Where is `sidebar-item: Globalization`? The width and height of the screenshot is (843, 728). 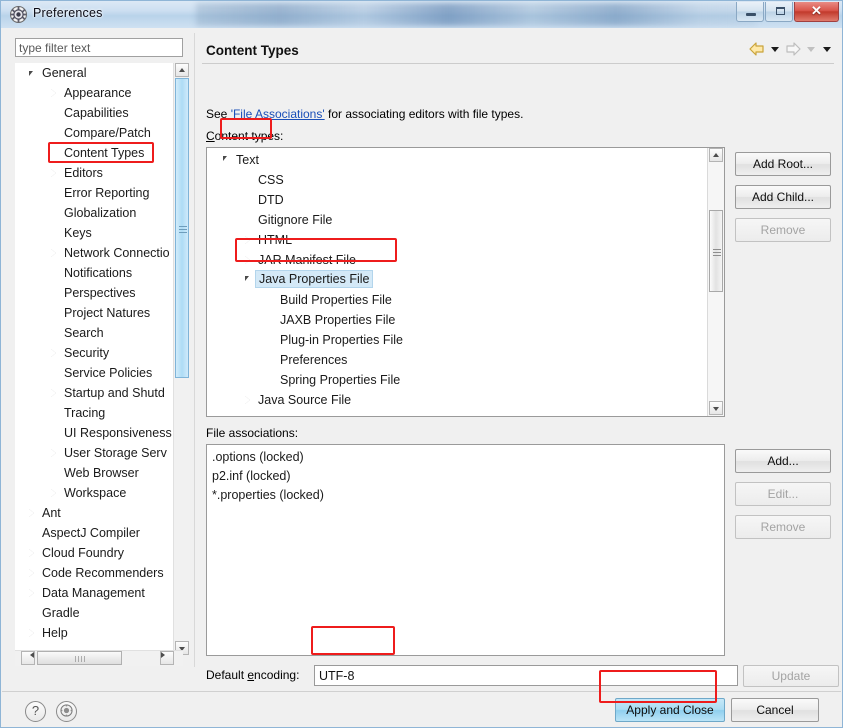 sidebar-item: Globalization is located at coordinates (91, 213).